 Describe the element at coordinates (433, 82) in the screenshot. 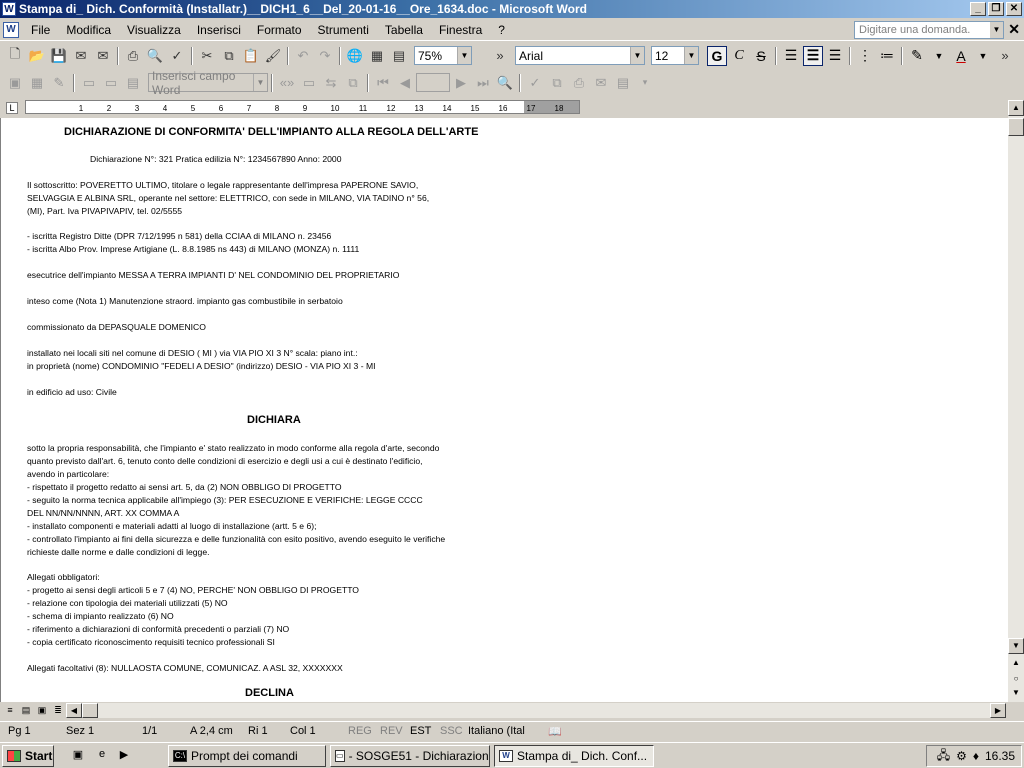

I see `record-number-input` at that location.